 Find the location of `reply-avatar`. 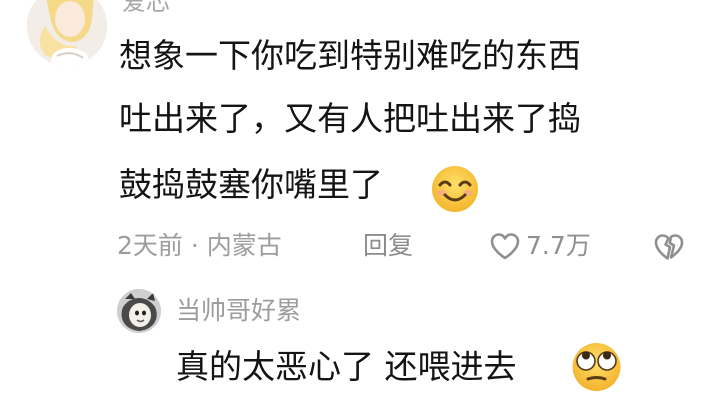

reply-avatar is located at coordinates (139, 311).